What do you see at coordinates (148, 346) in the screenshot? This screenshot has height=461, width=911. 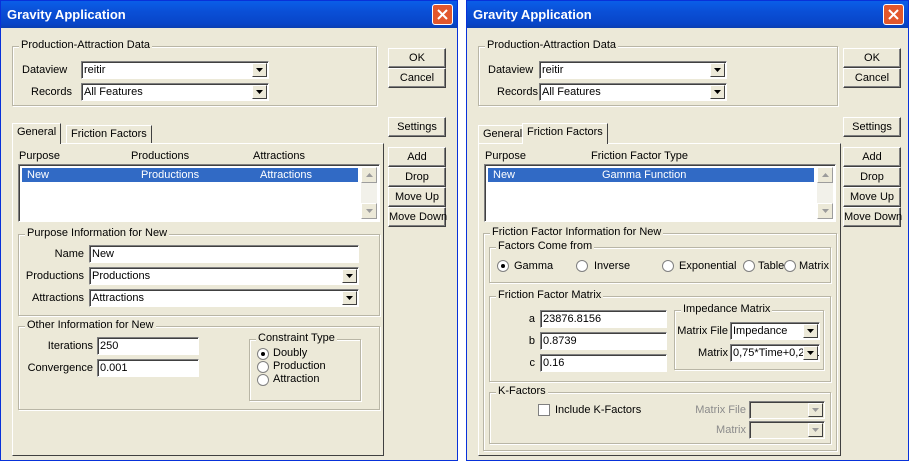 I see `iterations-field: 250` at bounding box center [148, 346].